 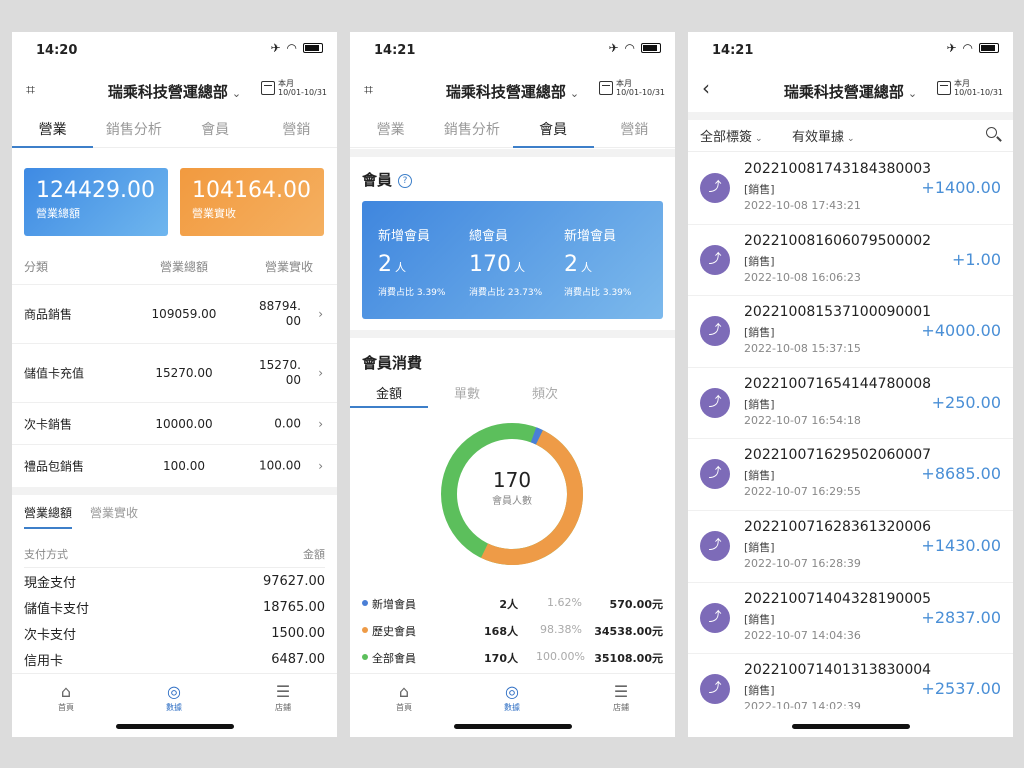 I want to click on category-name: 次卡銷售, so click(x=48, y=424).